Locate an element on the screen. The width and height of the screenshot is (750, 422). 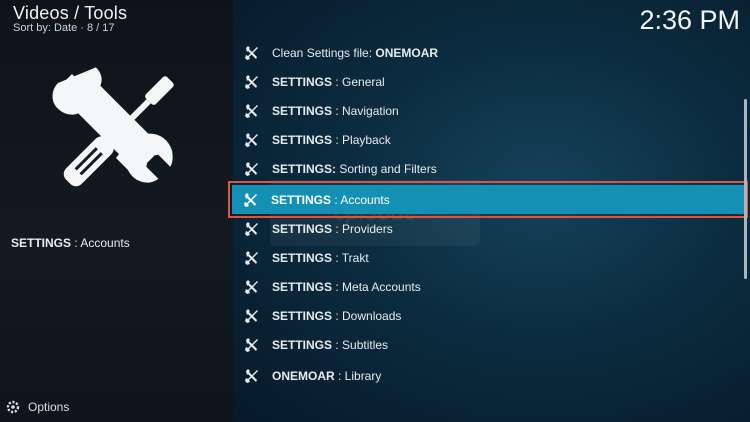
list-item: SETTINGS : Navigation is located at coordinates (478, 110).